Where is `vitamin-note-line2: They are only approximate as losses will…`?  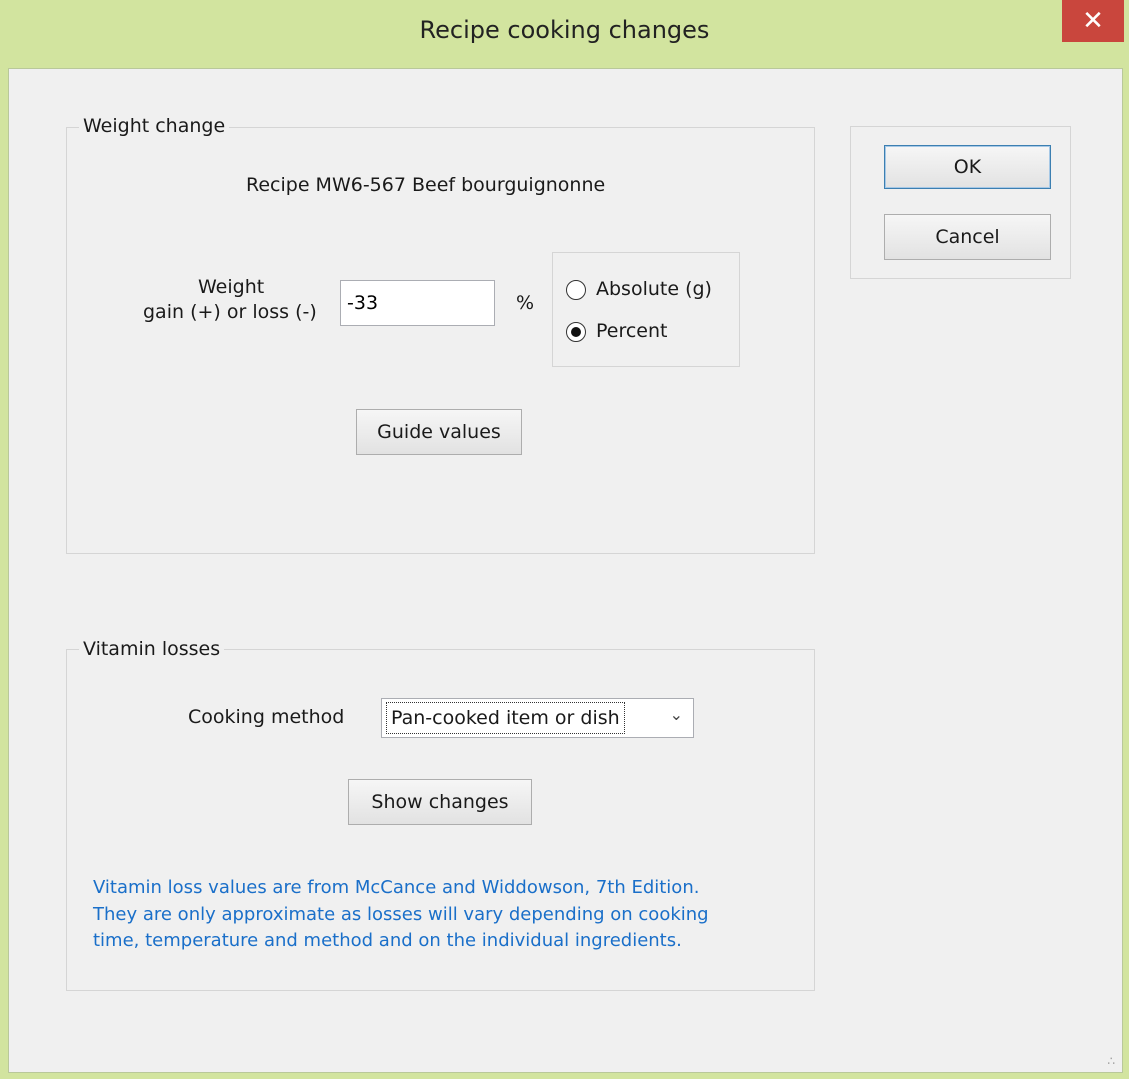
vitamin-note-line2: They are only approximate as losses will… is located at coordinates (401, 914).